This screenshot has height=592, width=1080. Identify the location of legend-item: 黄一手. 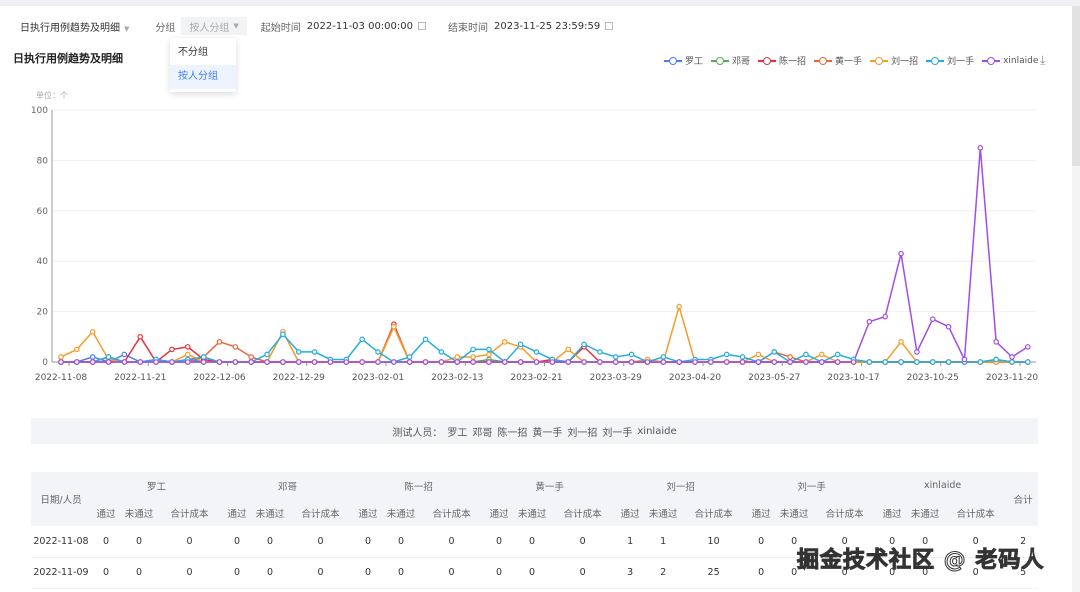
(838, 60).